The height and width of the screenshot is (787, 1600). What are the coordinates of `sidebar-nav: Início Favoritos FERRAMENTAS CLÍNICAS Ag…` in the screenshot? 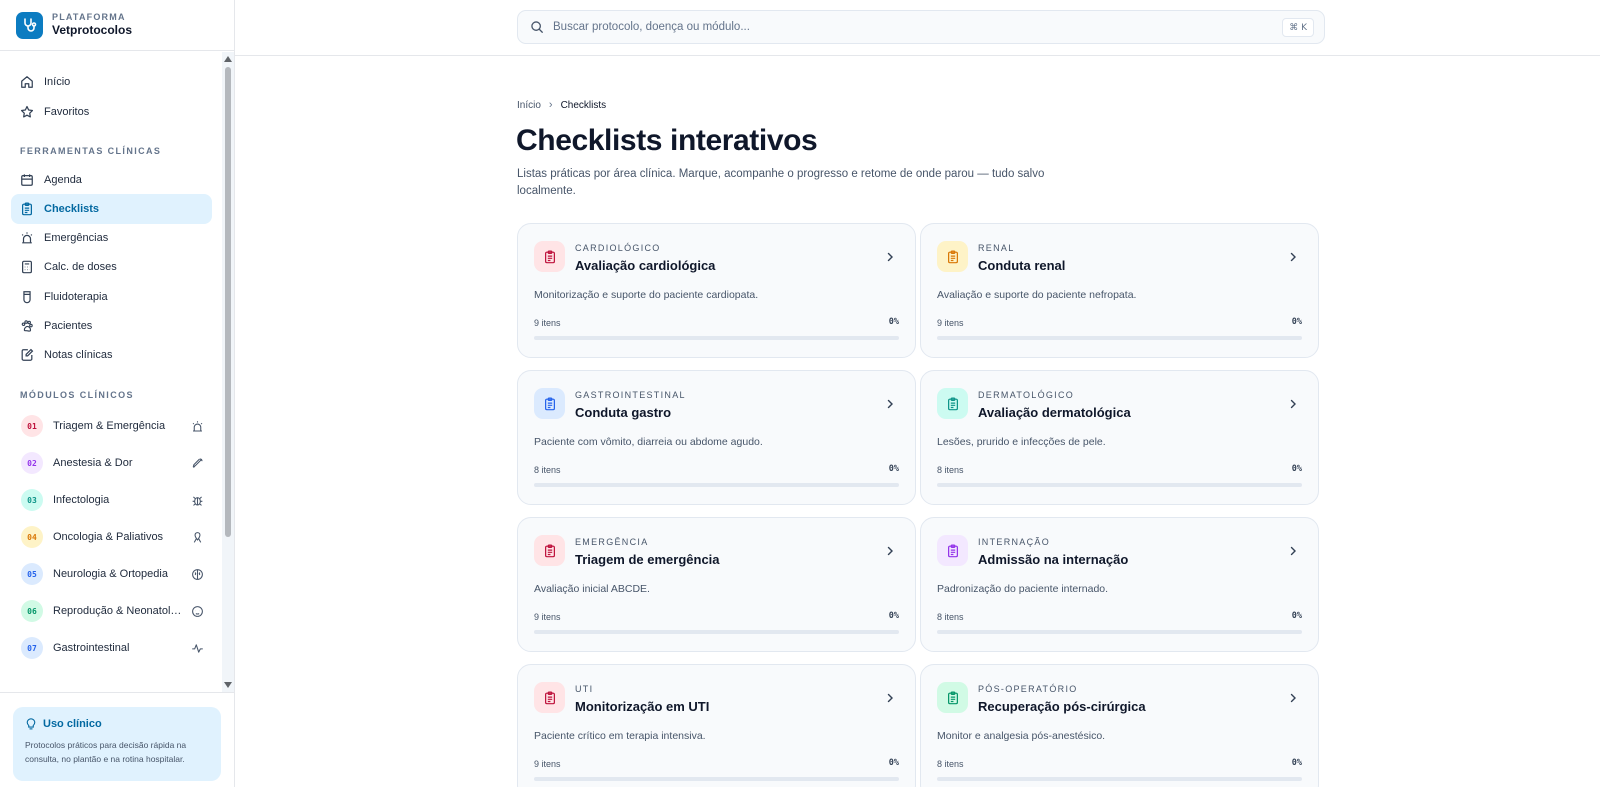 It's located at (111, 372).